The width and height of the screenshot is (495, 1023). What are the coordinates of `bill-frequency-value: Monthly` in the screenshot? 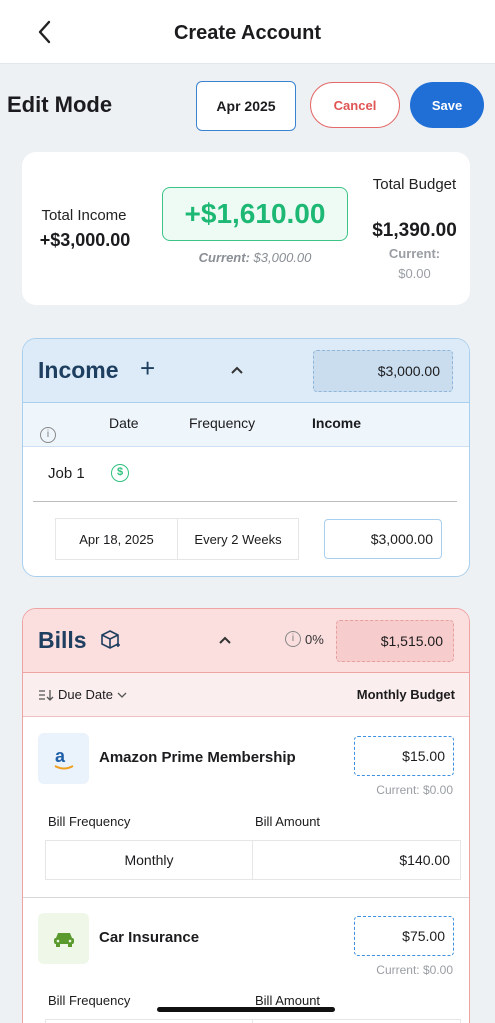 It's located at (149, 860).